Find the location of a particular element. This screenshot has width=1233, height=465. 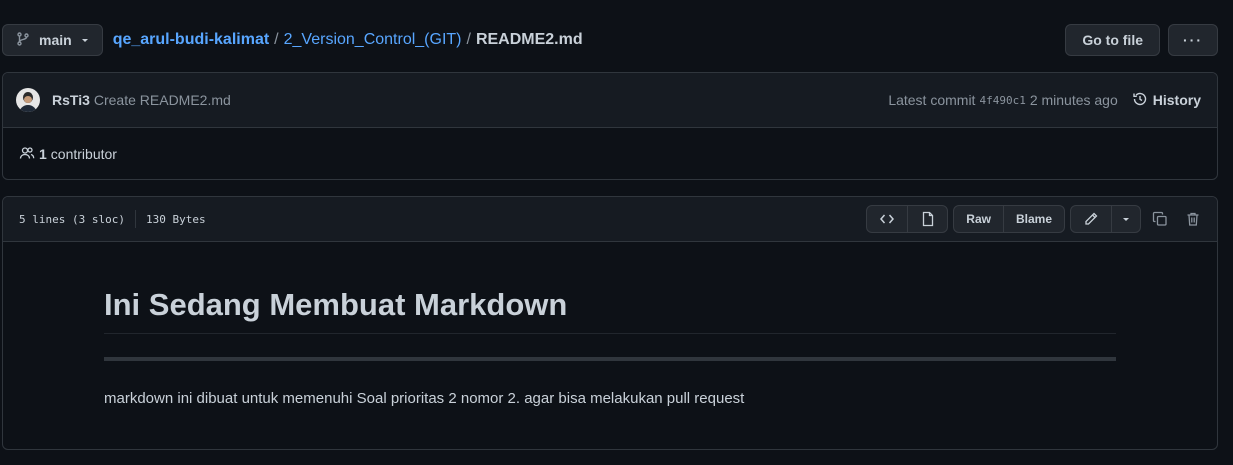

copy-button is located at coordinates (1160, 219).